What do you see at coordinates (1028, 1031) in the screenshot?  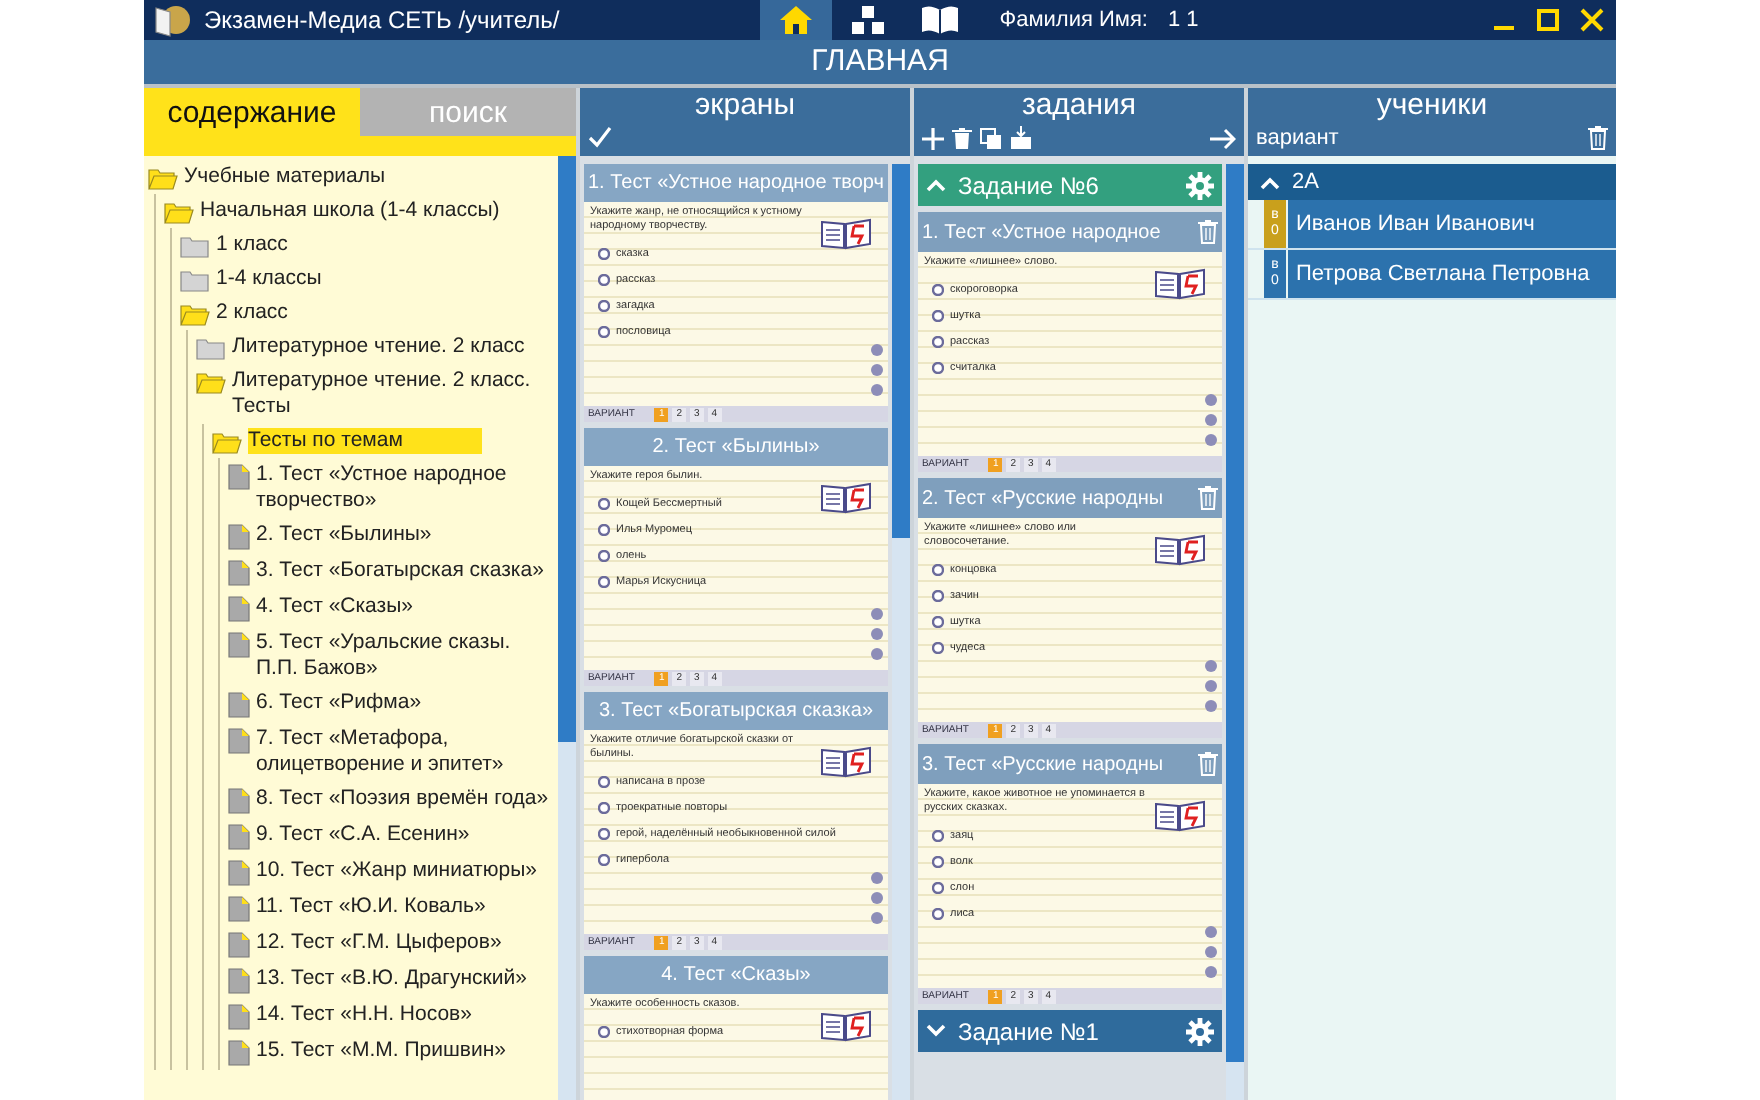 I see `task-group-title: Задание №1` at bounding box center [1028, 1031].